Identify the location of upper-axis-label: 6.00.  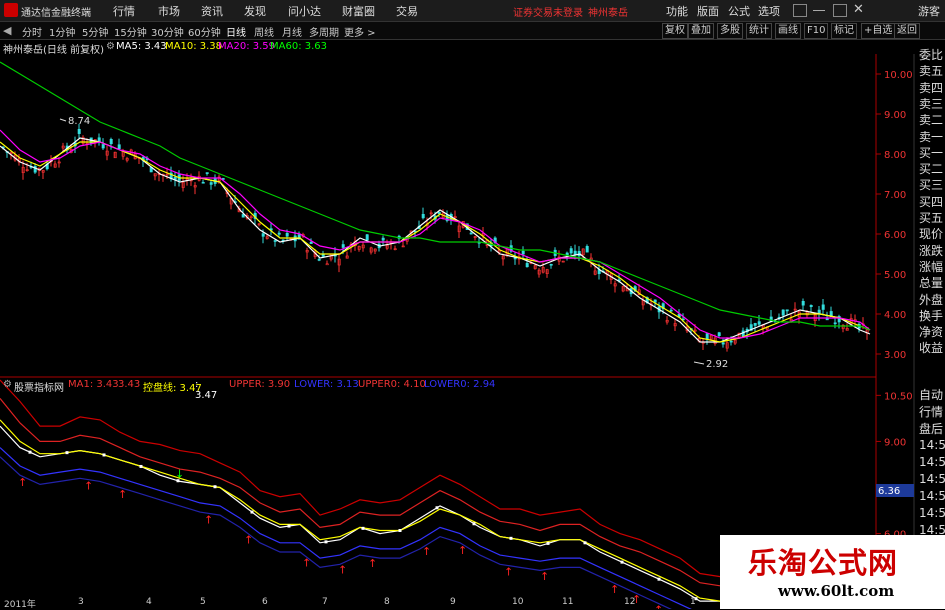
(895, 235).